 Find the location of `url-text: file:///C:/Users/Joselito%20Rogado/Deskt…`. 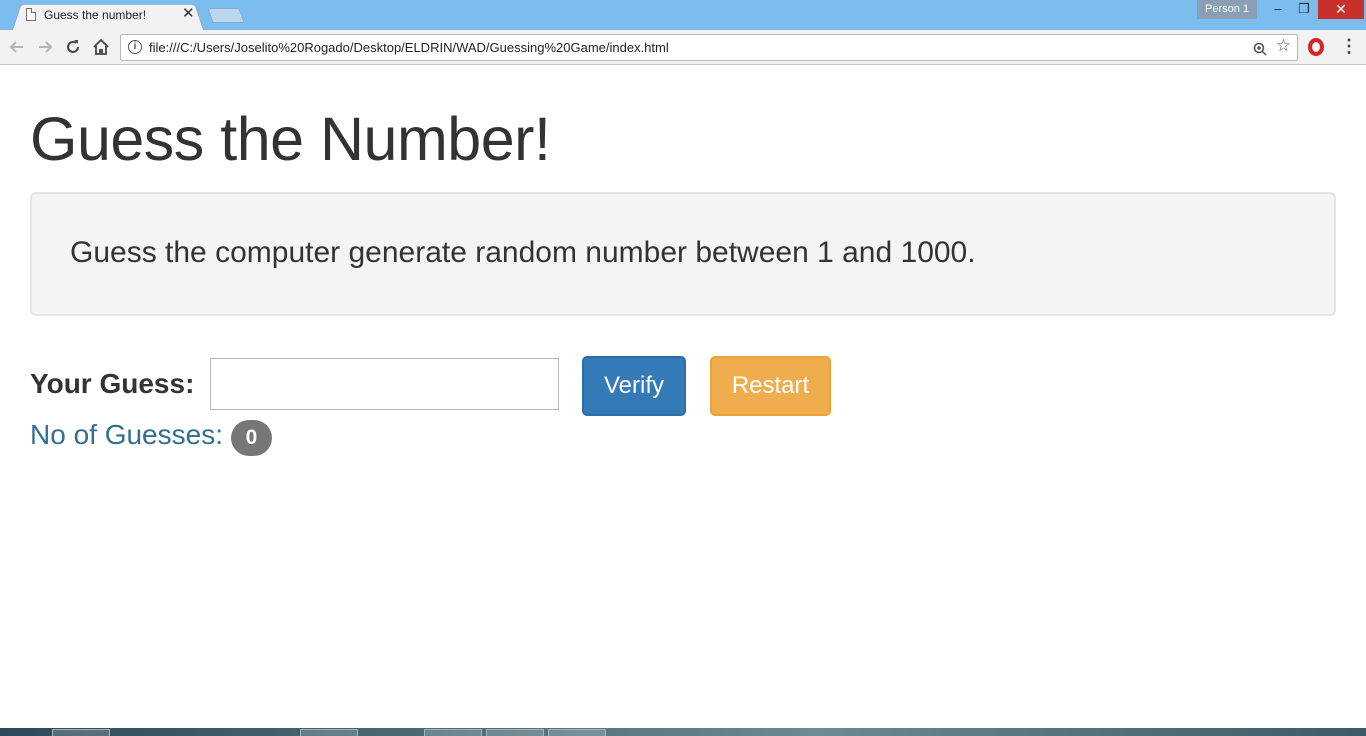

url-text: file:///C:/Users/Joselito%20Rogado/Deskt… is located at coordinates (409, 47).